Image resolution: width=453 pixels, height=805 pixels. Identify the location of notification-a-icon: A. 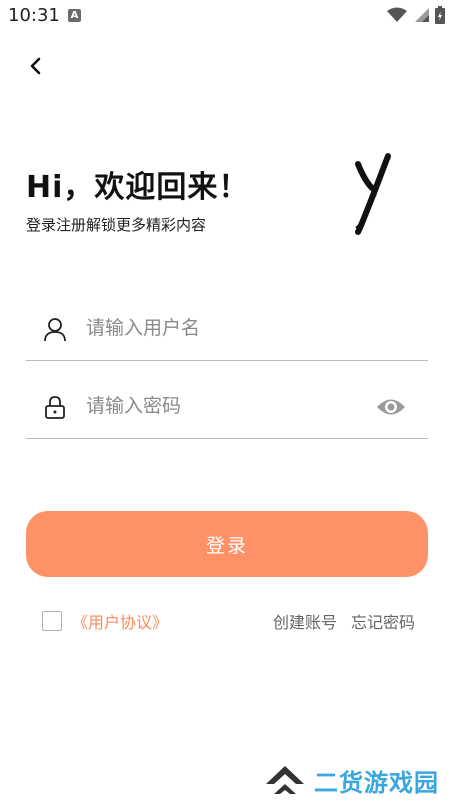
(74, 15).